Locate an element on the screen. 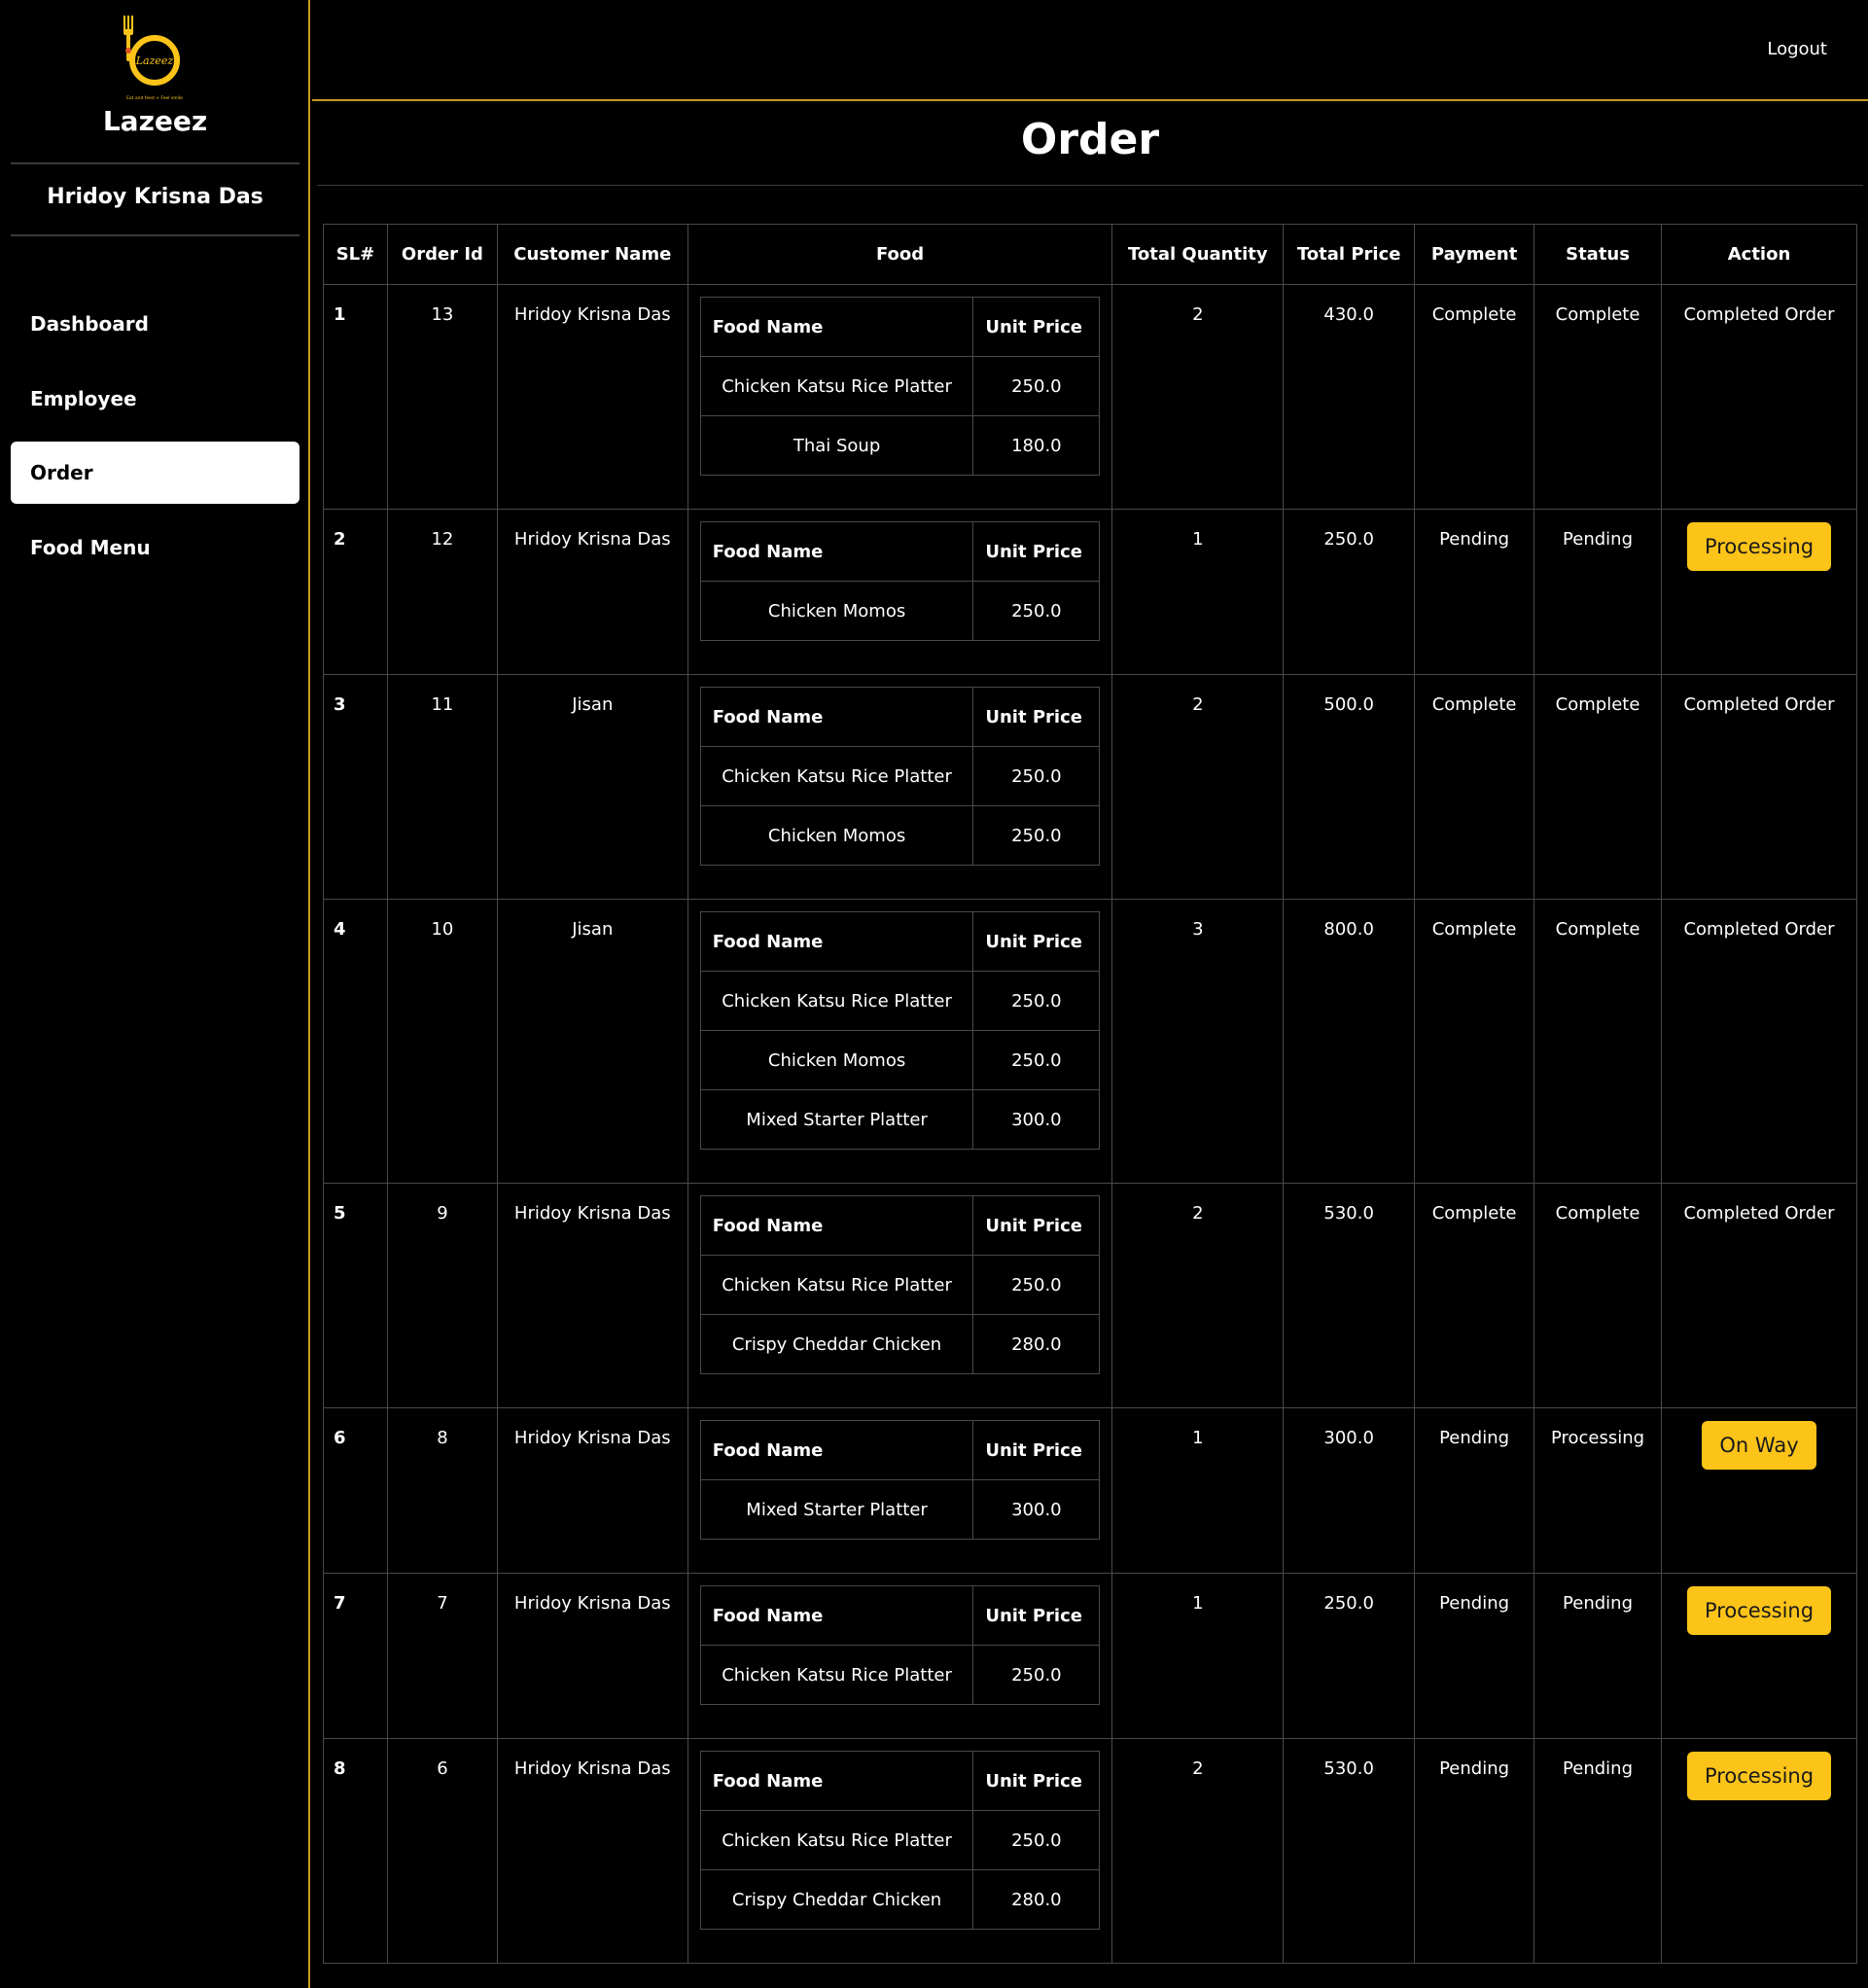  unit-price: 180.0 is located at coordinates (1037, 445).